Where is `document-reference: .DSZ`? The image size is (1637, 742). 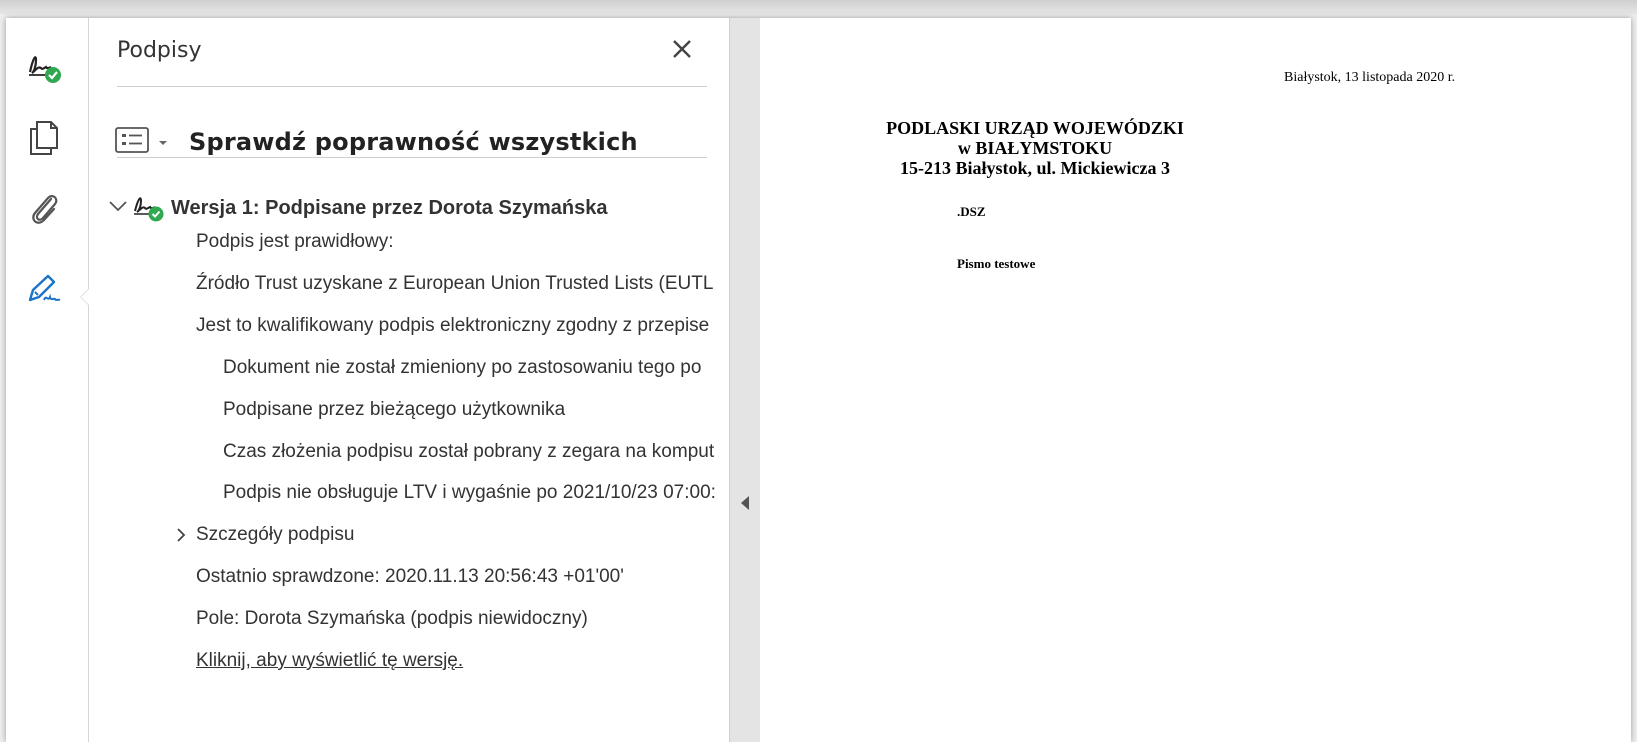 document-reference: .DSZ is located at coordinates (971, 211).